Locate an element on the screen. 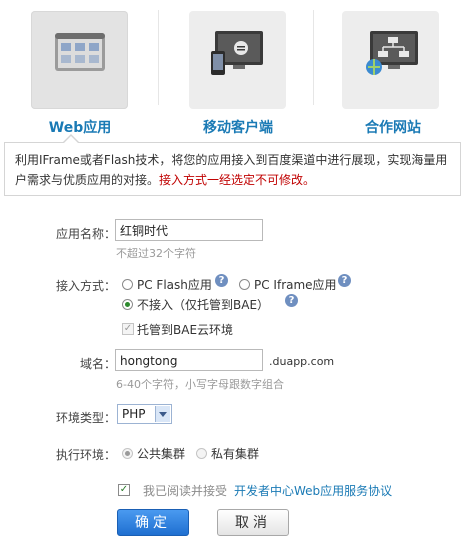 The height and width of the screenshot is (541, 471). access-method-label: 接入方式： is located at coordinates (86, 286).